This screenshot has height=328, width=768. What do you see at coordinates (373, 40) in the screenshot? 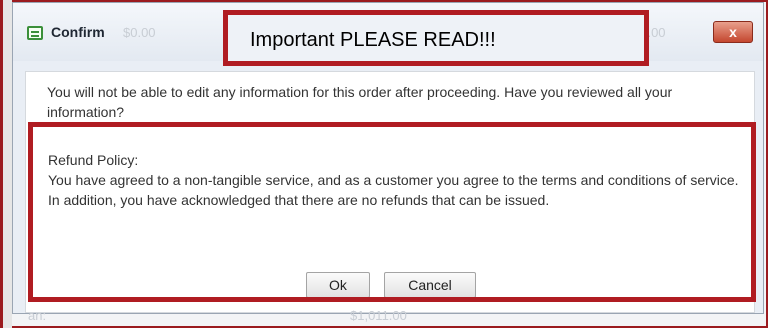
I see `important-label: Important PLEASE READ!!!` at bounding box center [373, 40].